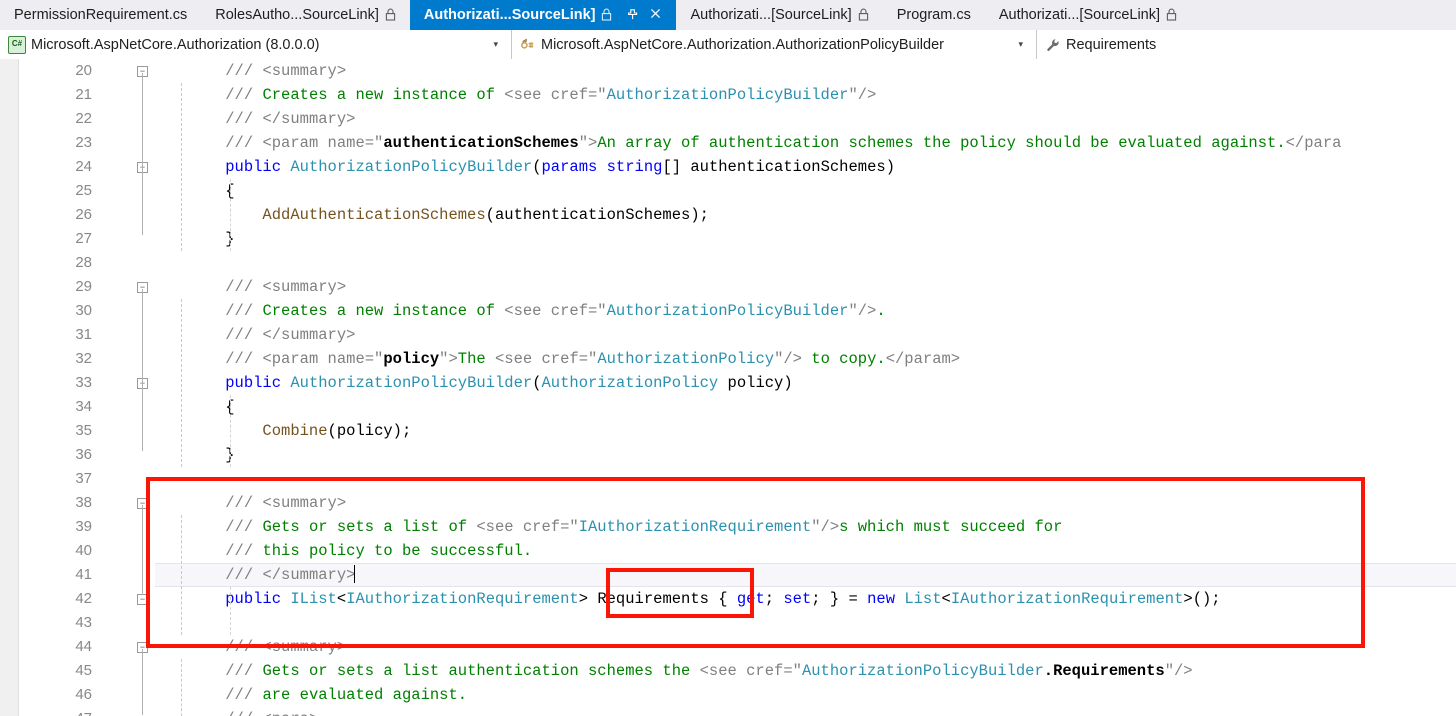 The height and width of the screenshot is (716, 1456). What do you see at coordinates (509, 15) in the screenshot?
I see `editor-tab-label: Authorizati...SourceLink]` at bounding box center [509, 15].